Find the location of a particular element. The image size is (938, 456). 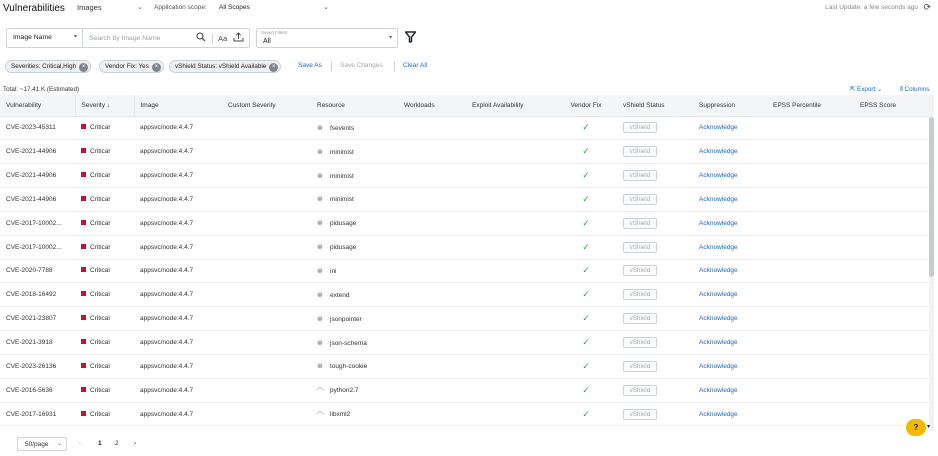

cell-resource: ⊛ json-schema is located at coordinates (354, 342).